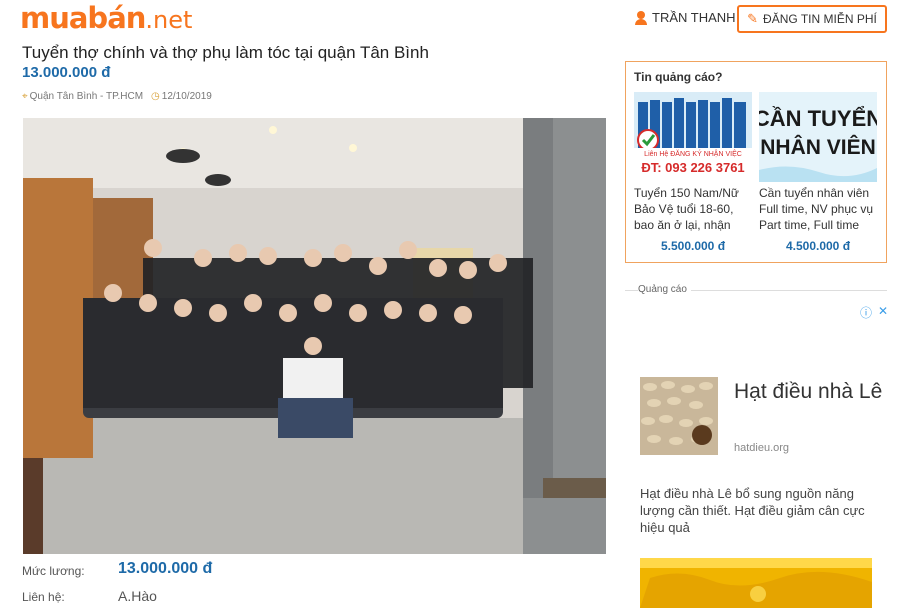 The width and height of the screenshot is (900, 608). What do you see at coordinates (818, 246) in the screenshot?
I see `ad-price: 4.500.000 đ` at bounding box center [818, 246].